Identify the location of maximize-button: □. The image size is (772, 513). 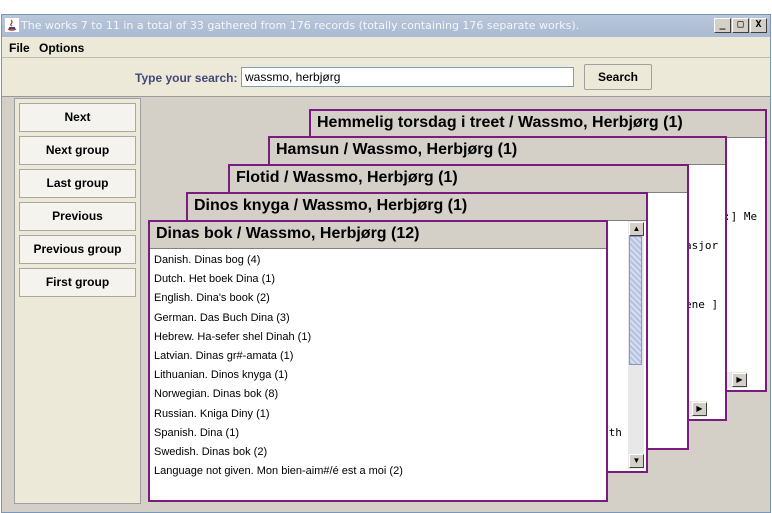
(740, 25).